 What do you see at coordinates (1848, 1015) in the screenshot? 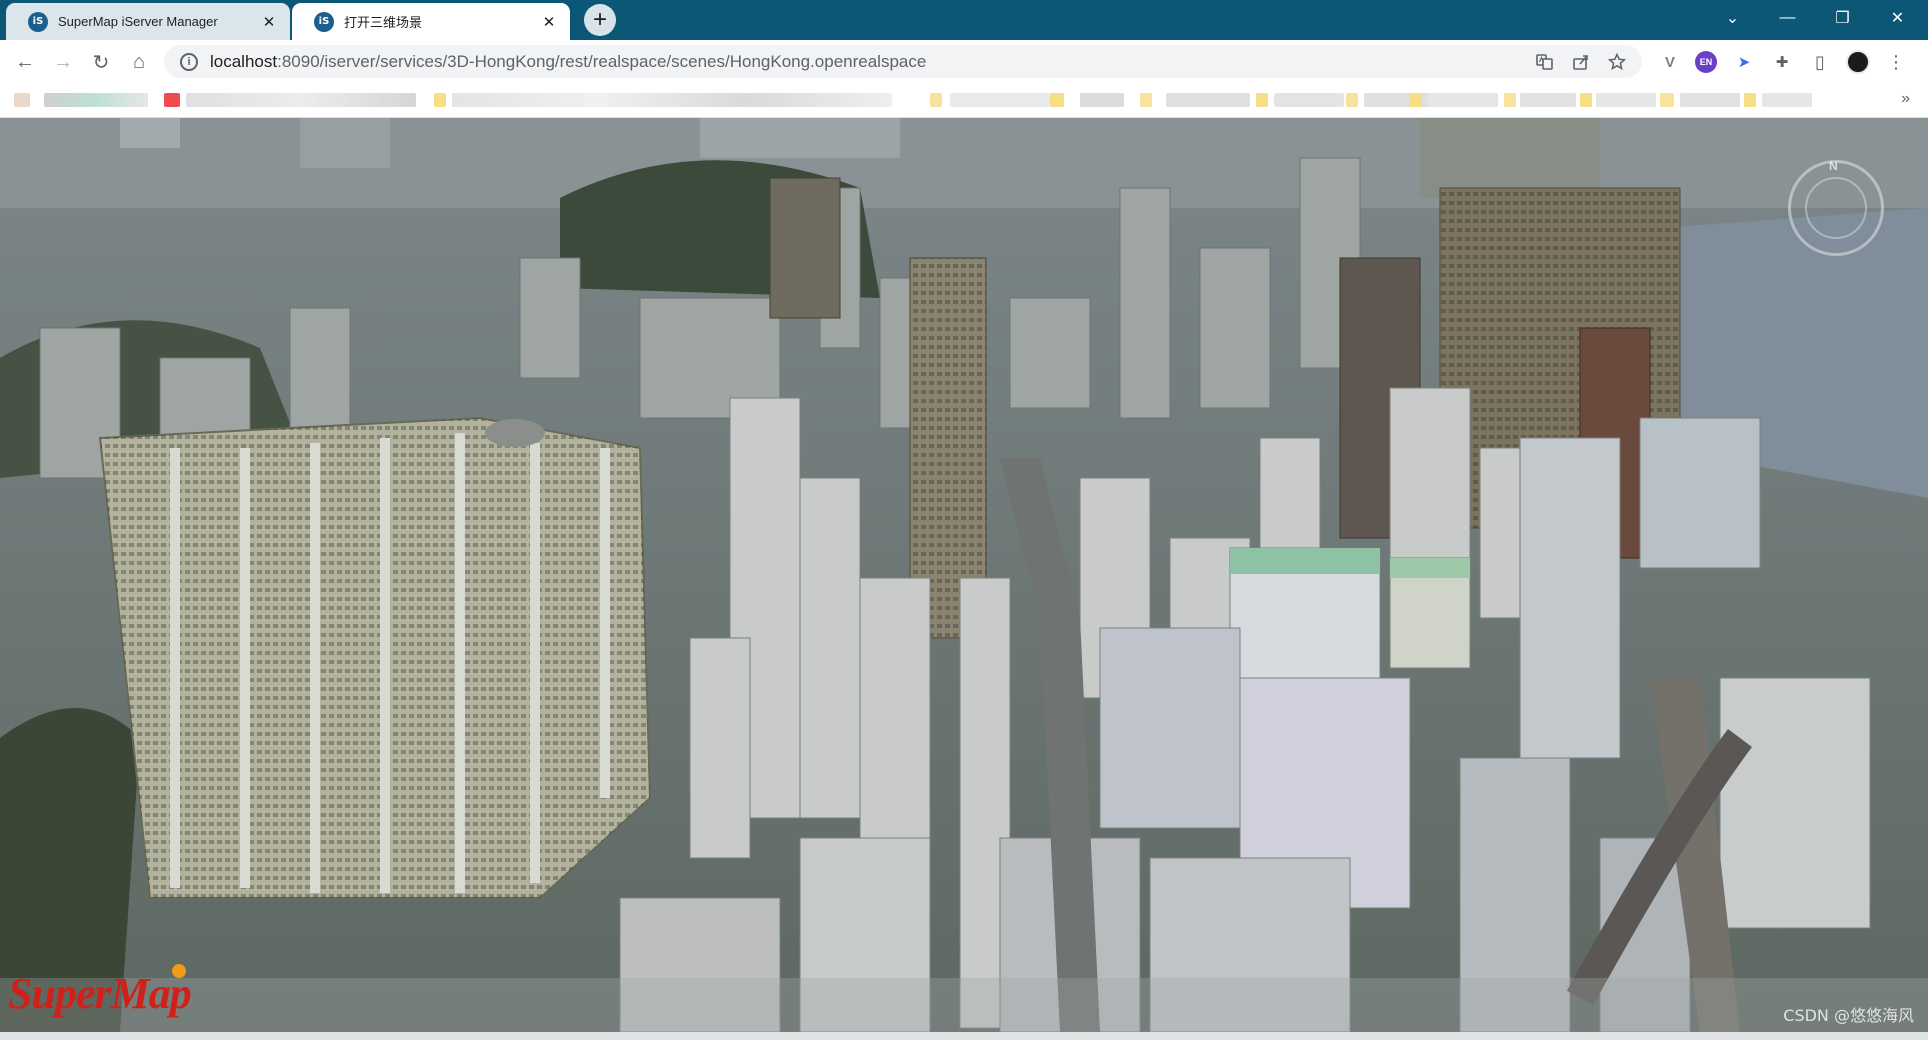
I see `csdn-watermark: CSDN @悠悠海风` at bounding box center [1848, 1015].